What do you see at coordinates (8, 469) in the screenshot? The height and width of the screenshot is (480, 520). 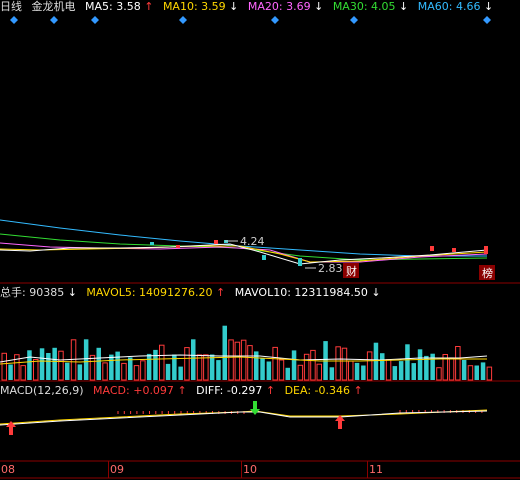 I see `x-label-08: 08` at bounding box center [8, 469].